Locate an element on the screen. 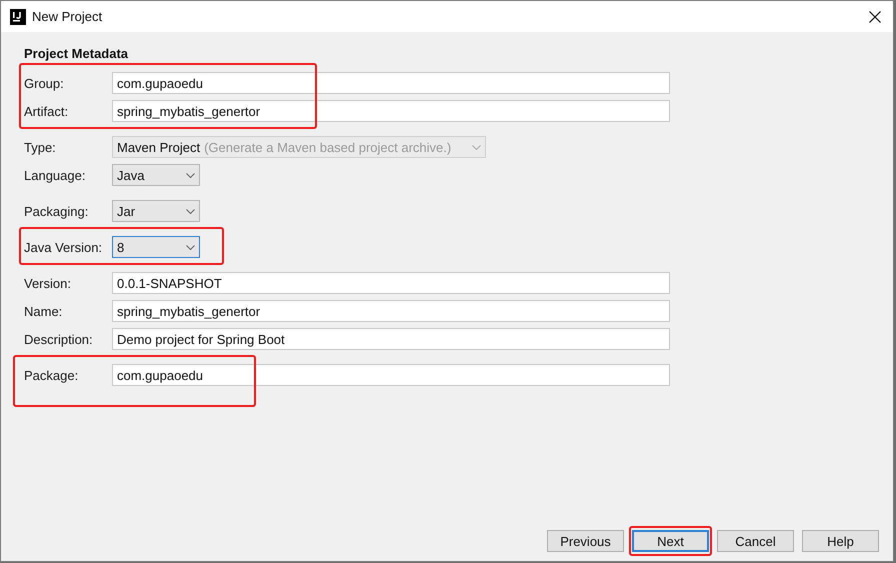 Image resolution: width=896 pixels, height=563 pixels. input-field: Demo project for Spring Boot is located at coordinates (391, 339).